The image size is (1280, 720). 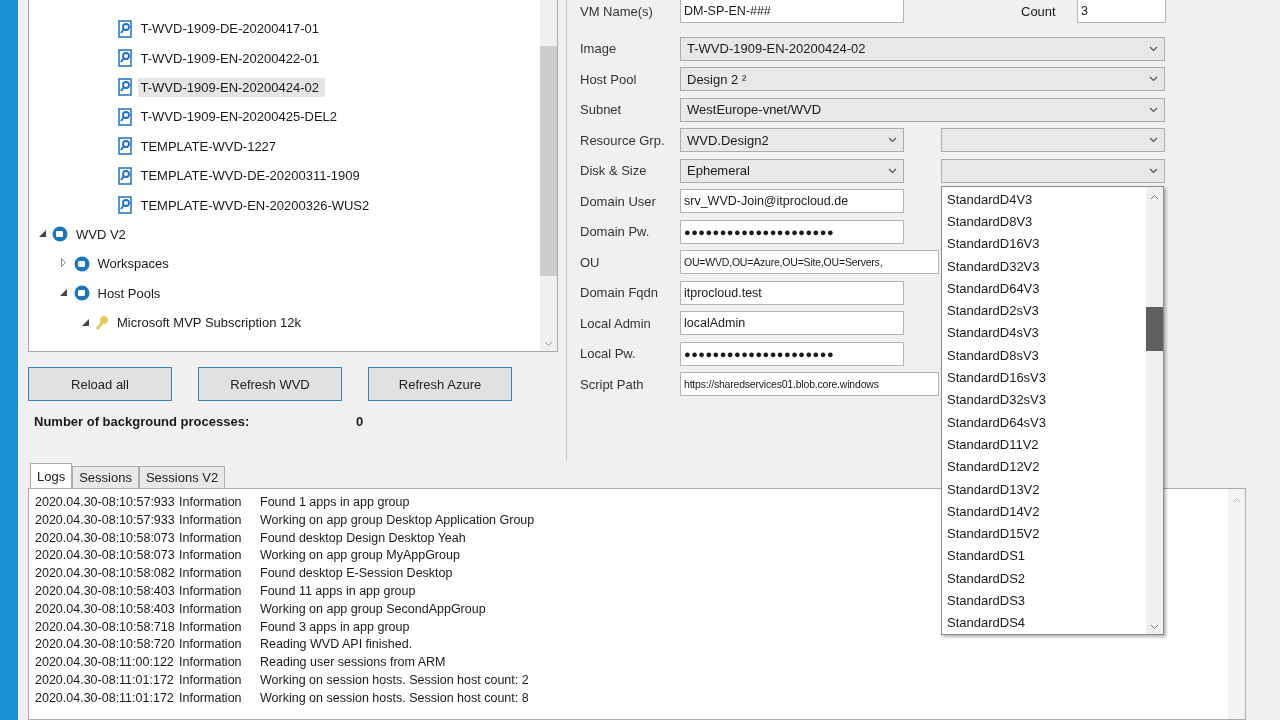 I want to click on collapsed-arrow-icon, so click(x=63, y=263).